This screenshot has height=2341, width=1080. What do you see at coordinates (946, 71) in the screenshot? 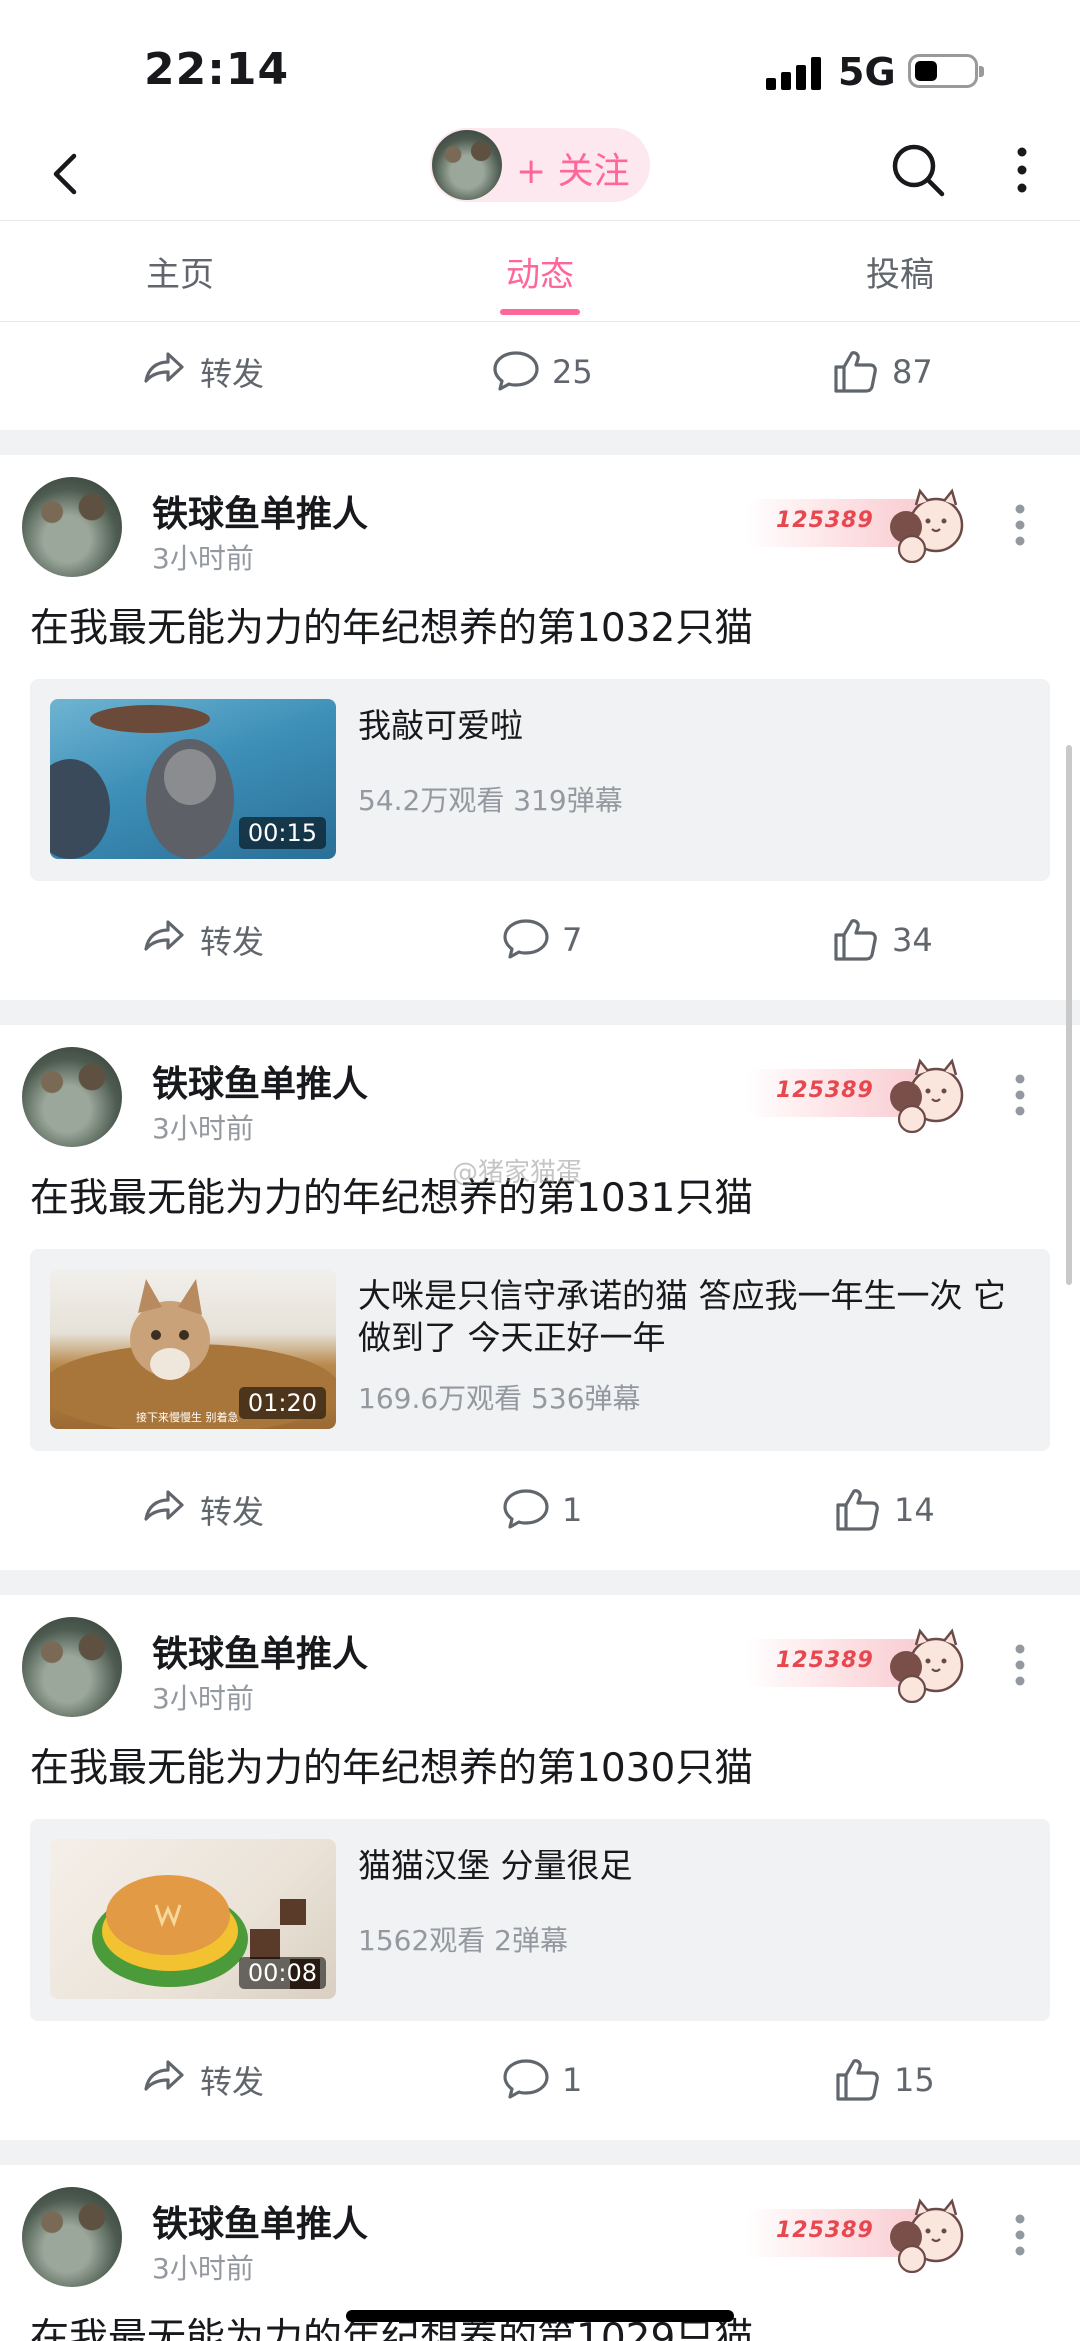
I see `battery-icon` at bounding box center [946, 71].